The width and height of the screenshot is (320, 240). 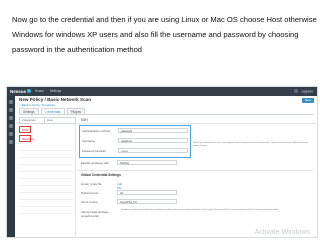 I want to click on credential-header: SSH, so click(x=197, y=121).